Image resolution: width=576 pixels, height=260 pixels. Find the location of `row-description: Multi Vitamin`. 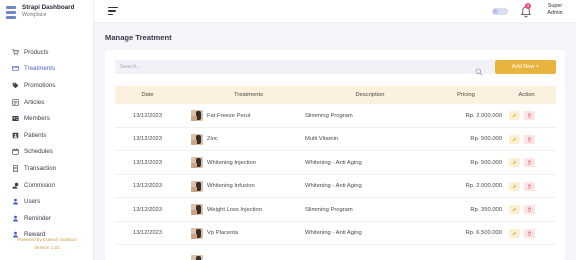

row-description: Multi Vitamin is located at coordinates (322, 139).